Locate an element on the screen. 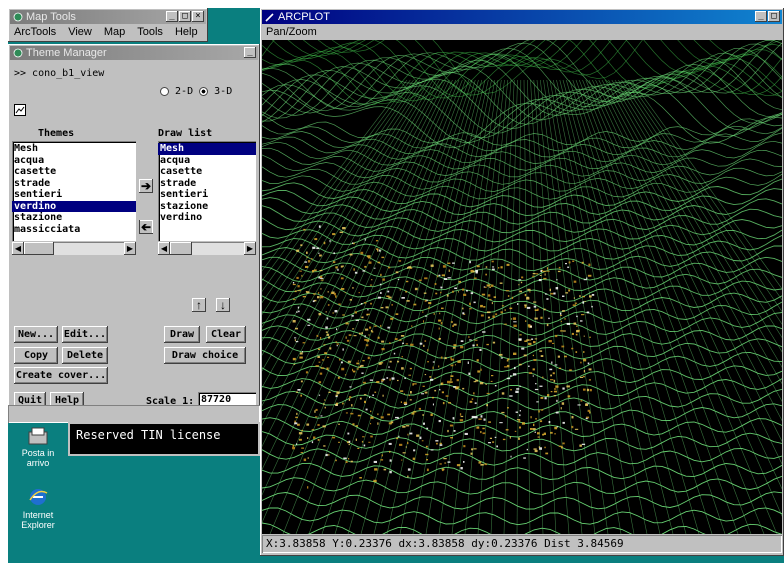 This screenshot has width=784, height=563. menu-view: View is located at coordinates (80, 32).